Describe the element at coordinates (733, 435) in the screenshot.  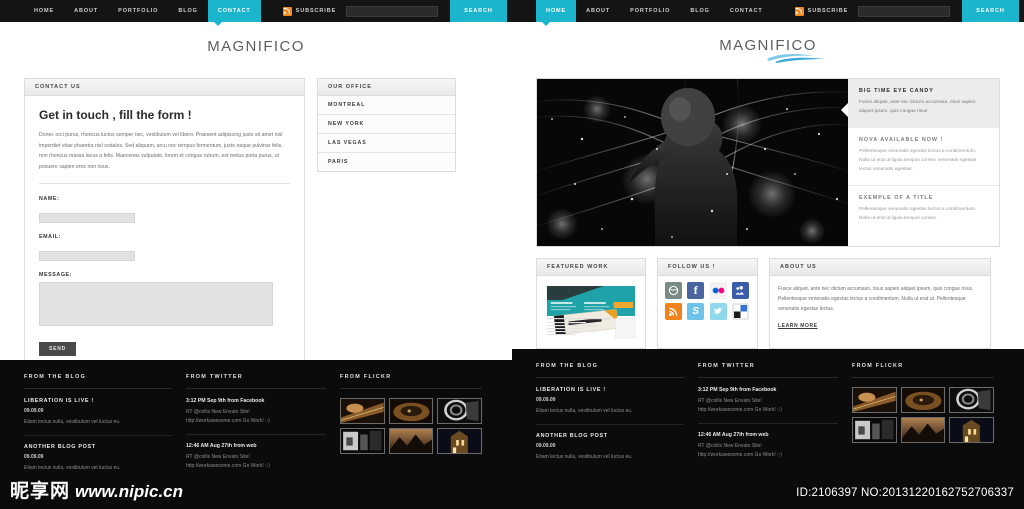
I see `tweet-timestamp: 12:46 AM Aug 27th from web` at that location.